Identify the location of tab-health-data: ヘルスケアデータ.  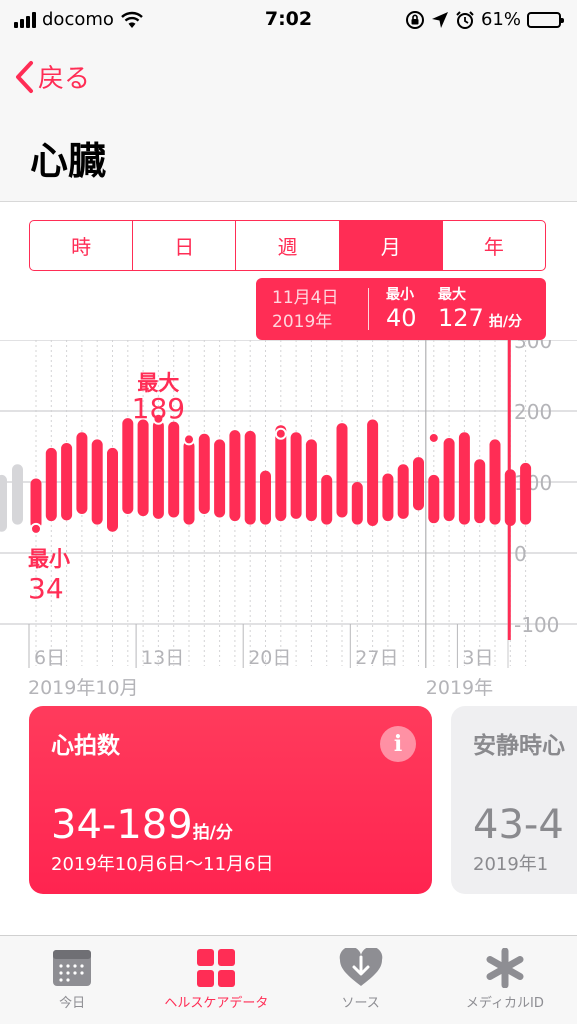
(216, 980).